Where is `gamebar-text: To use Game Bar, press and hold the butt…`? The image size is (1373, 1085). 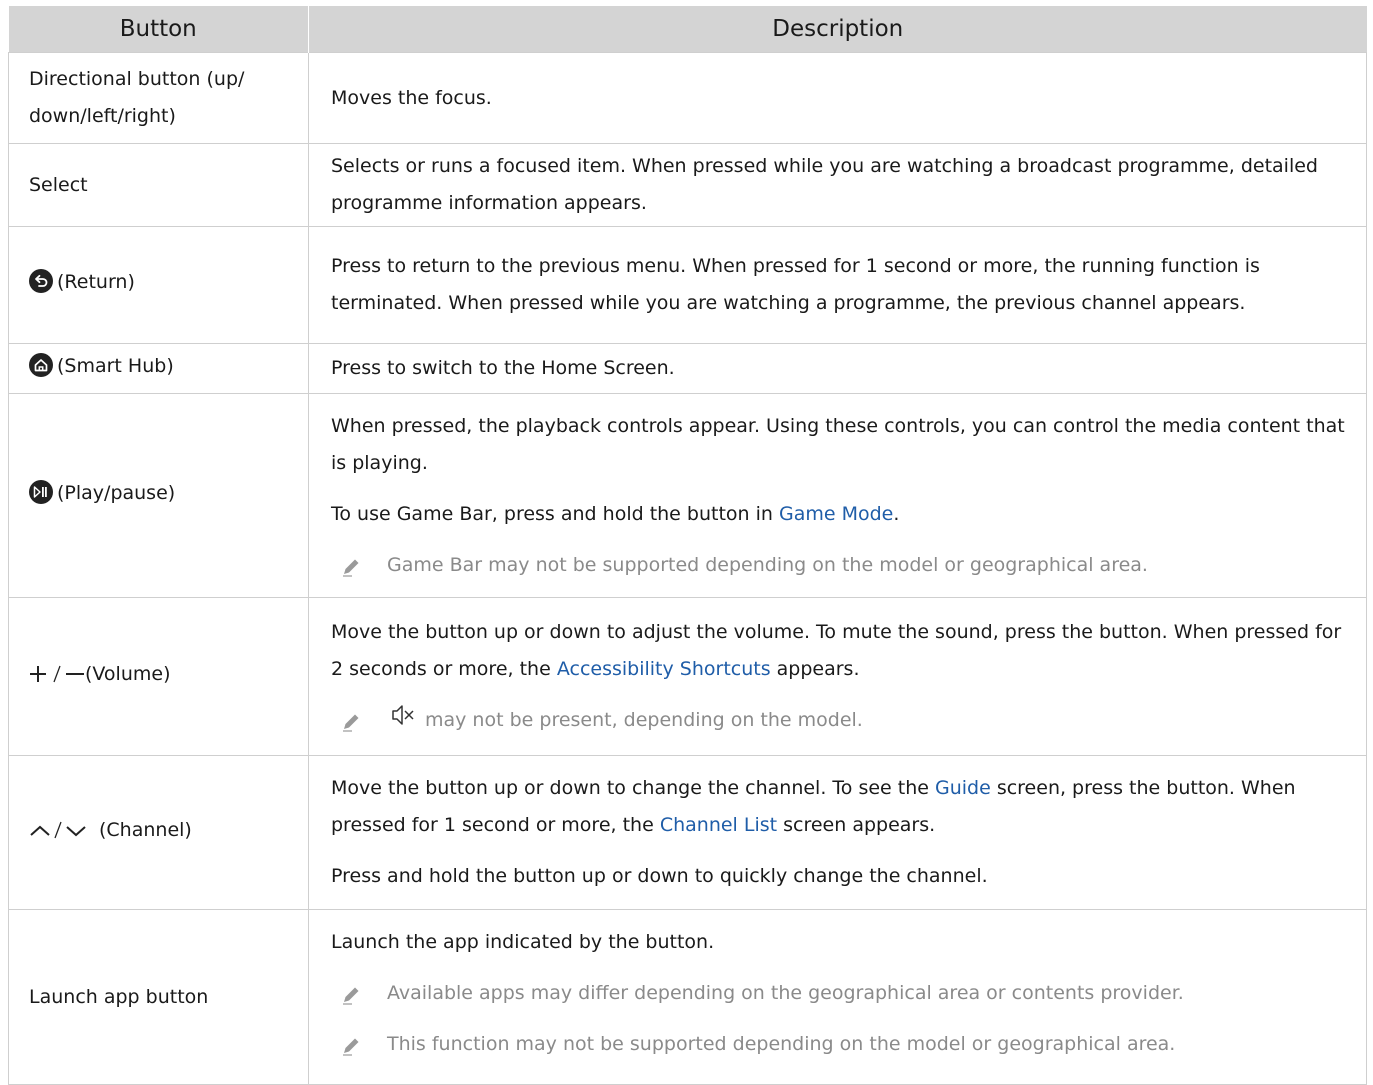 gamebar-text: To use Game Bar, press and hold the butt… is located at coordinates (555, 513).